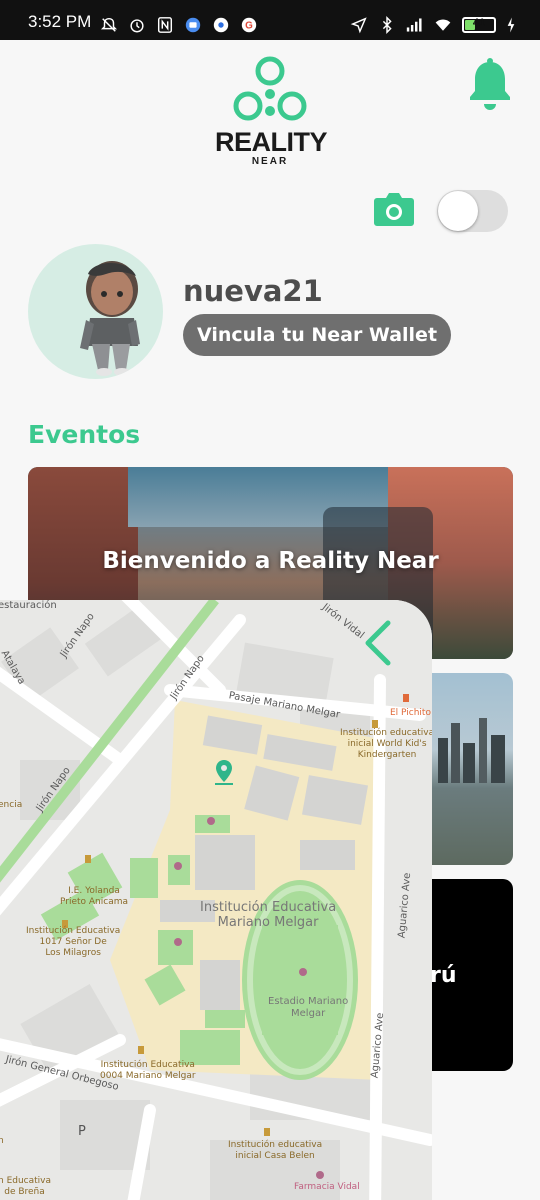 This screenshot has height=1200, width=540. What do you see at coordinates (270, 88) in the screenshot?
I see `logo-mark-icon` at bounding box center [270, 88].